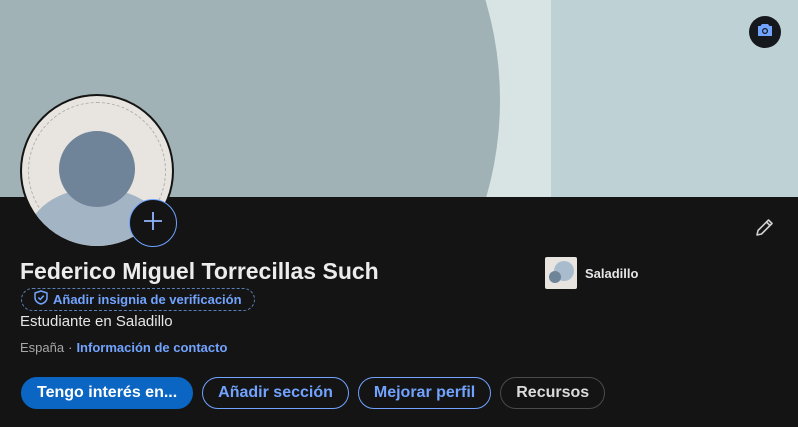 Image resolution: width=798 pixels, height=427 pixels. I want to click on add-verification-badge-button: Añadir insignia de verificación, so click(138, 299).